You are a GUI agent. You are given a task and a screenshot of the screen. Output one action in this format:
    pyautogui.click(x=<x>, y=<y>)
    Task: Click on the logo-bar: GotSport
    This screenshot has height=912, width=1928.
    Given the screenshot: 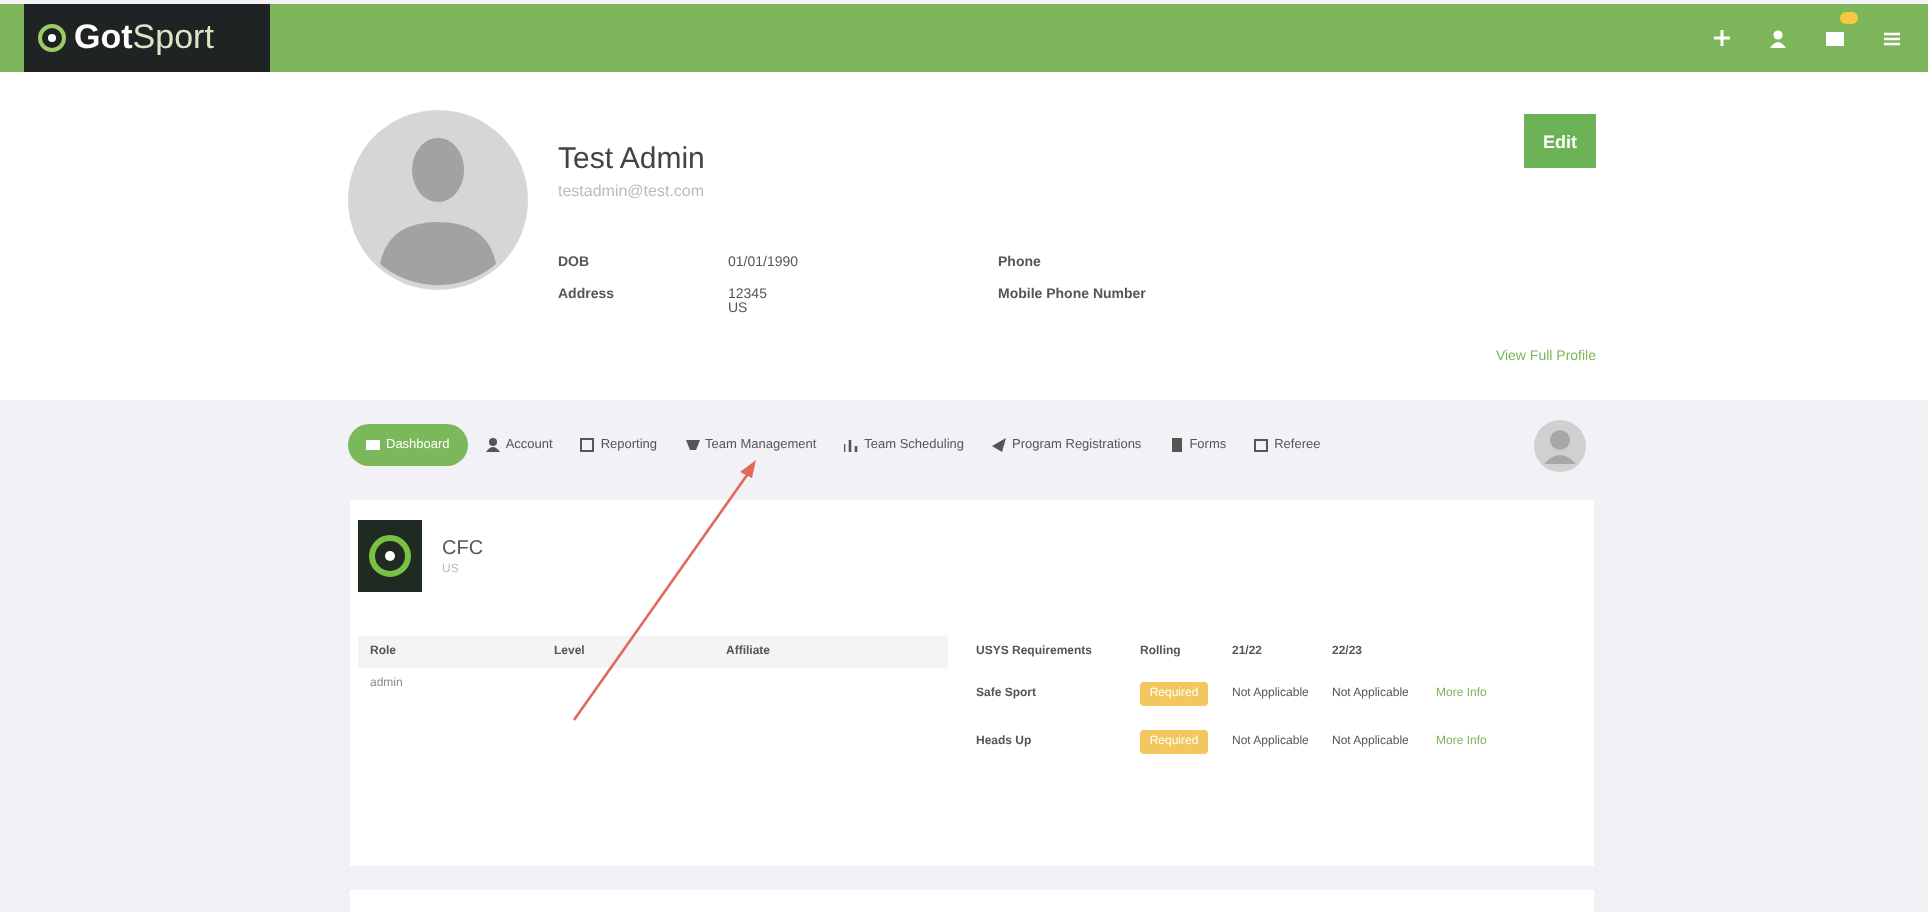 What is the action you would take?
    pyautogui.click(x=147, y=38)
    